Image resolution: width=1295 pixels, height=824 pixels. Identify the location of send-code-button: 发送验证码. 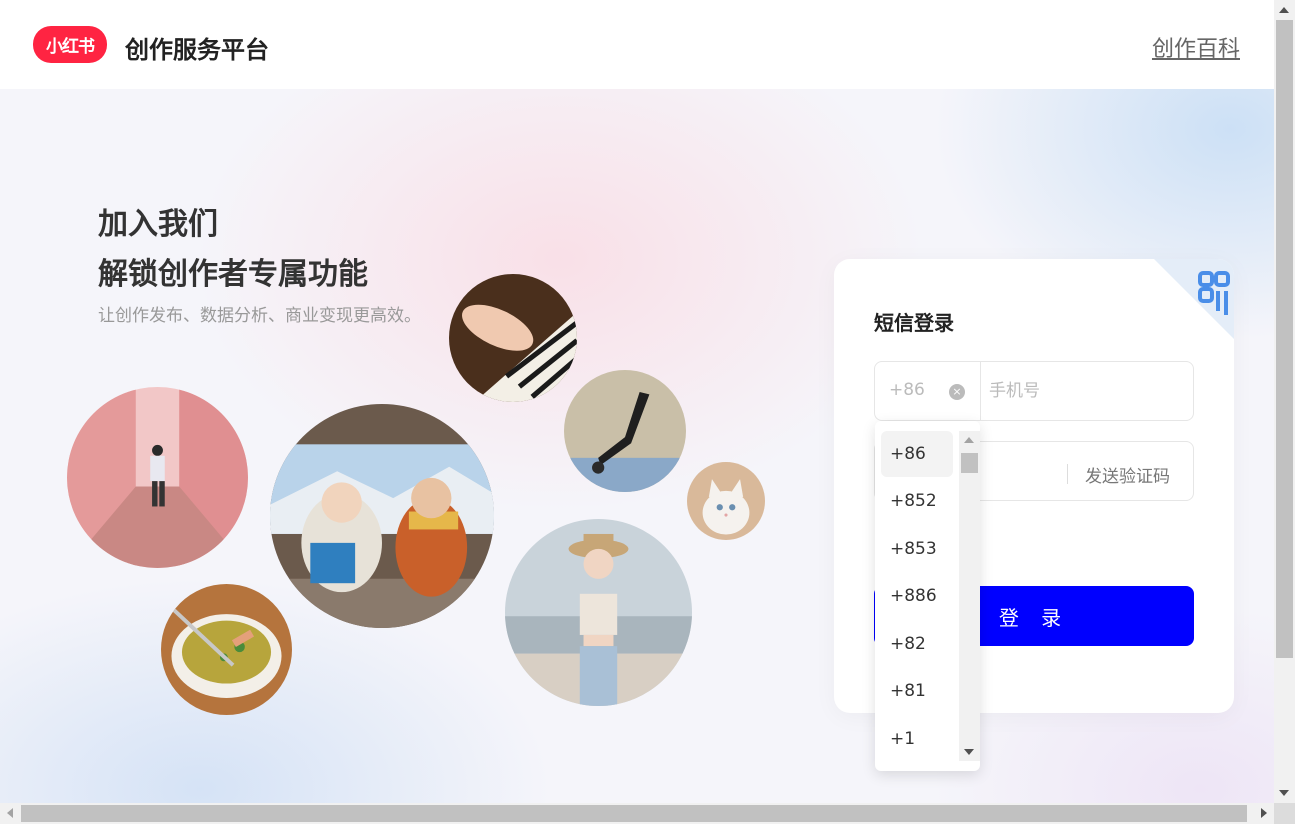
(1127, 474).